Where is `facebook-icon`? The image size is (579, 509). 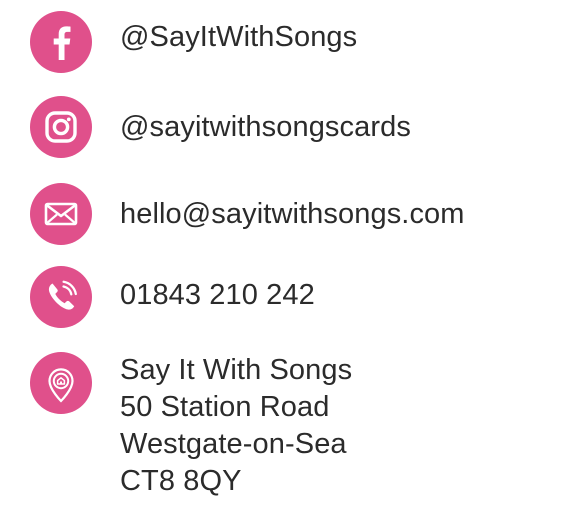 facebook-icon is located at coordinates (61, 42).